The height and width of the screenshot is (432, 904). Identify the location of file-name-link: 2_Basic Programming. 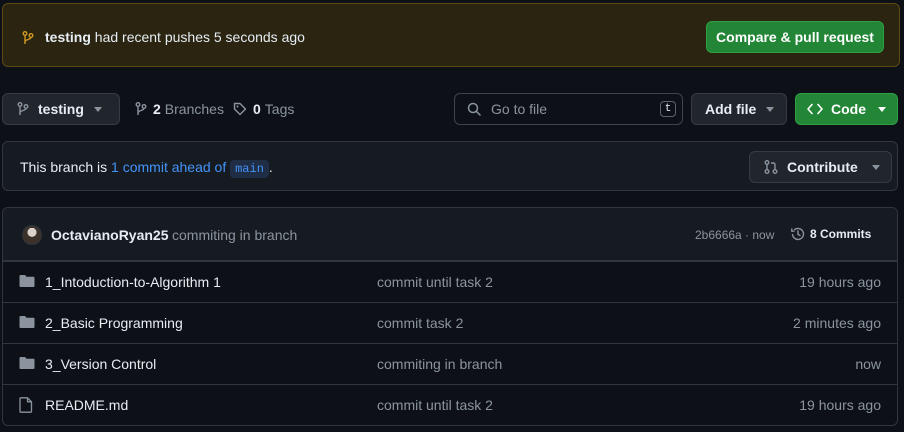
(114, 323).